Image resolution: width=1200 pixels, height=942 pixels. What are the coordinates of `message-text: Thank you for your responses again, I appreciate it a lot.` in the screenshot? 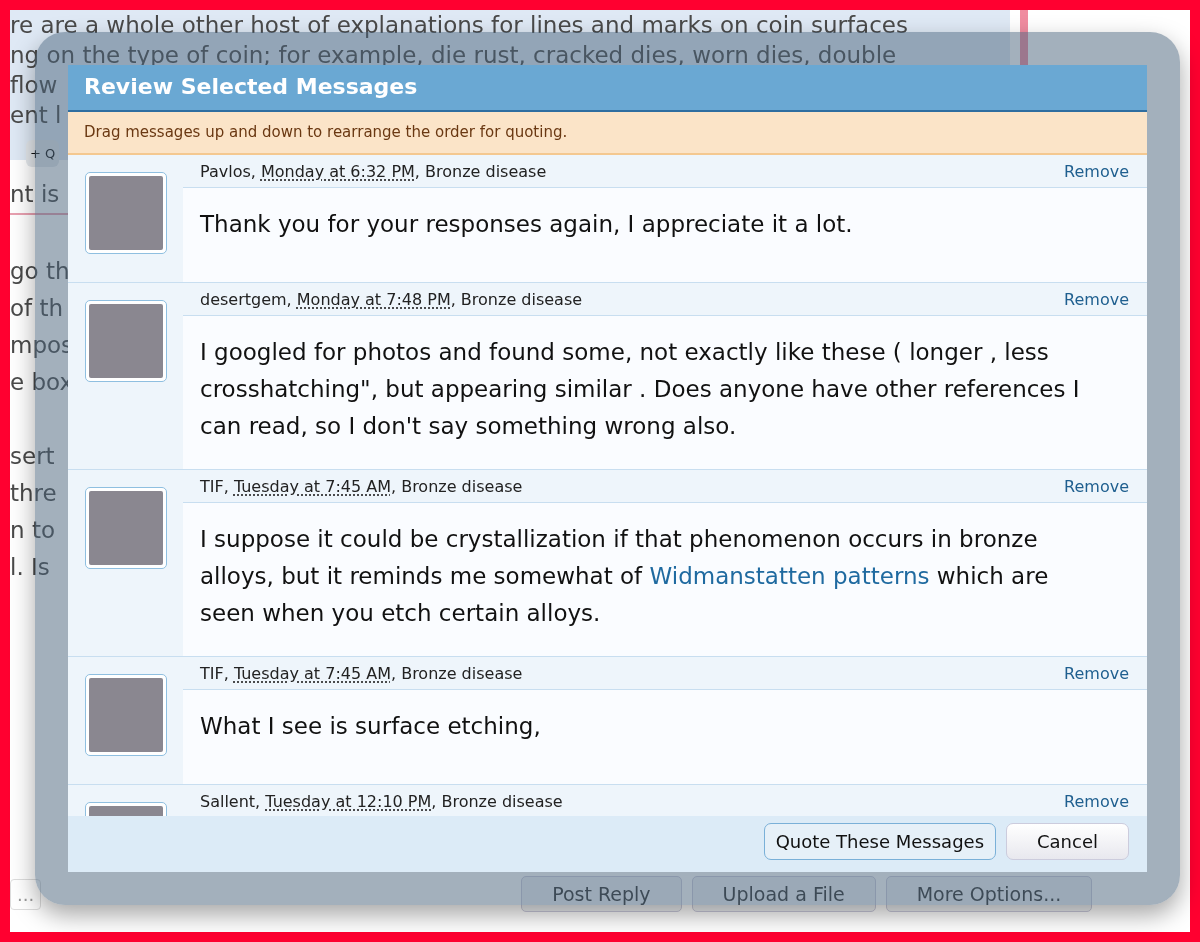 It's located at (665, 235).